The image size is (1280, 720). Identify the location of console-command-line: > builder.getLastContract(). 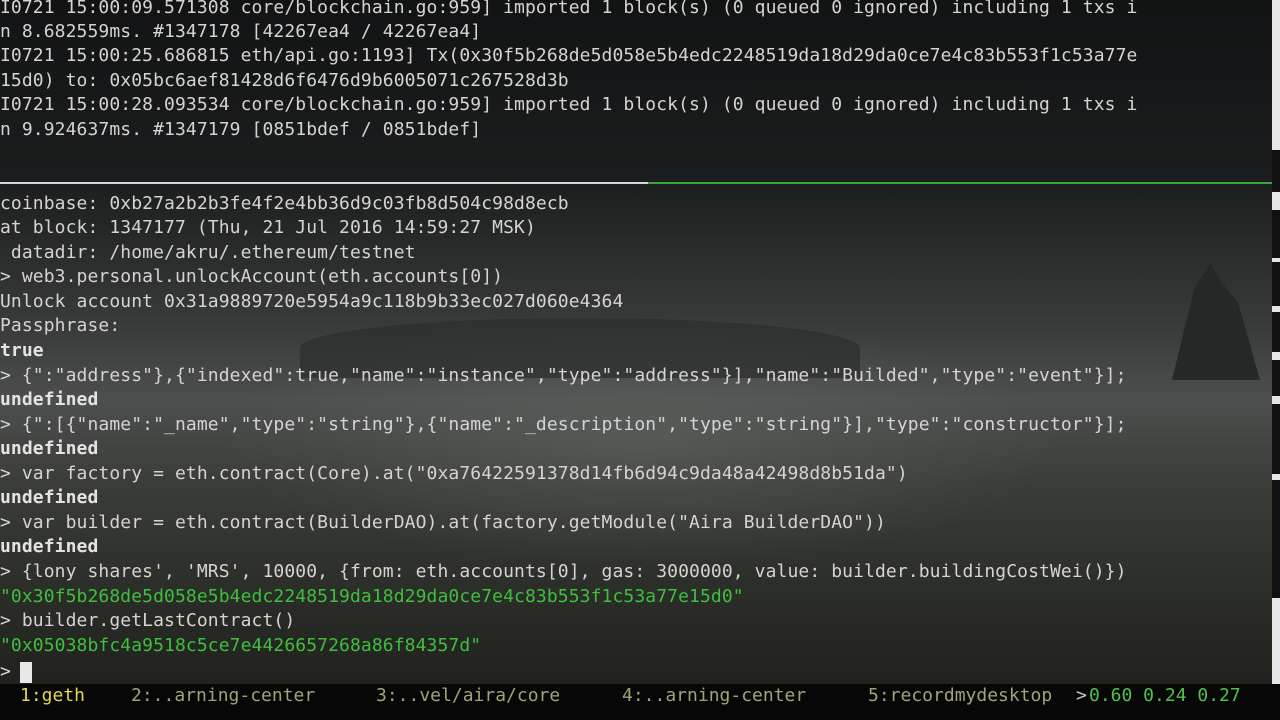
(148, 620).